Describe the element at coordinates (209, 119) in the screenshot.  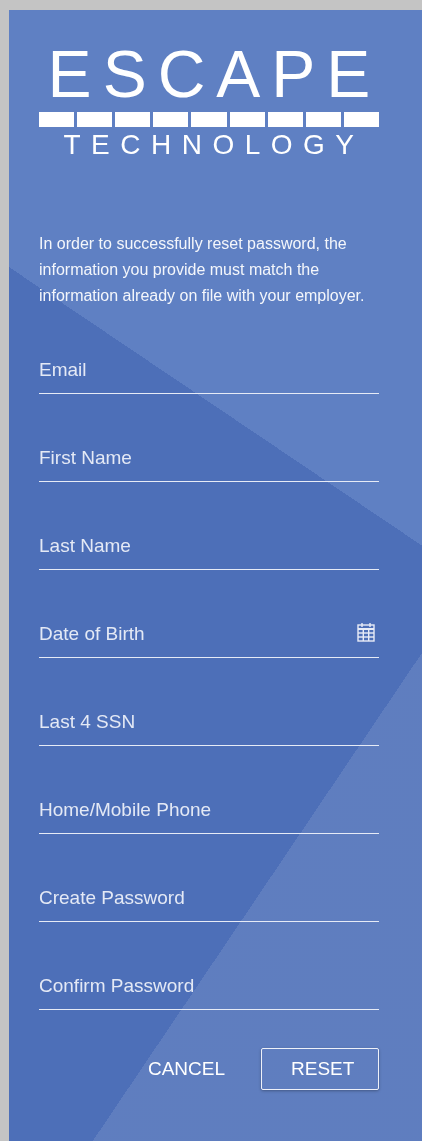
I see `logo-bar-icon` at that location.